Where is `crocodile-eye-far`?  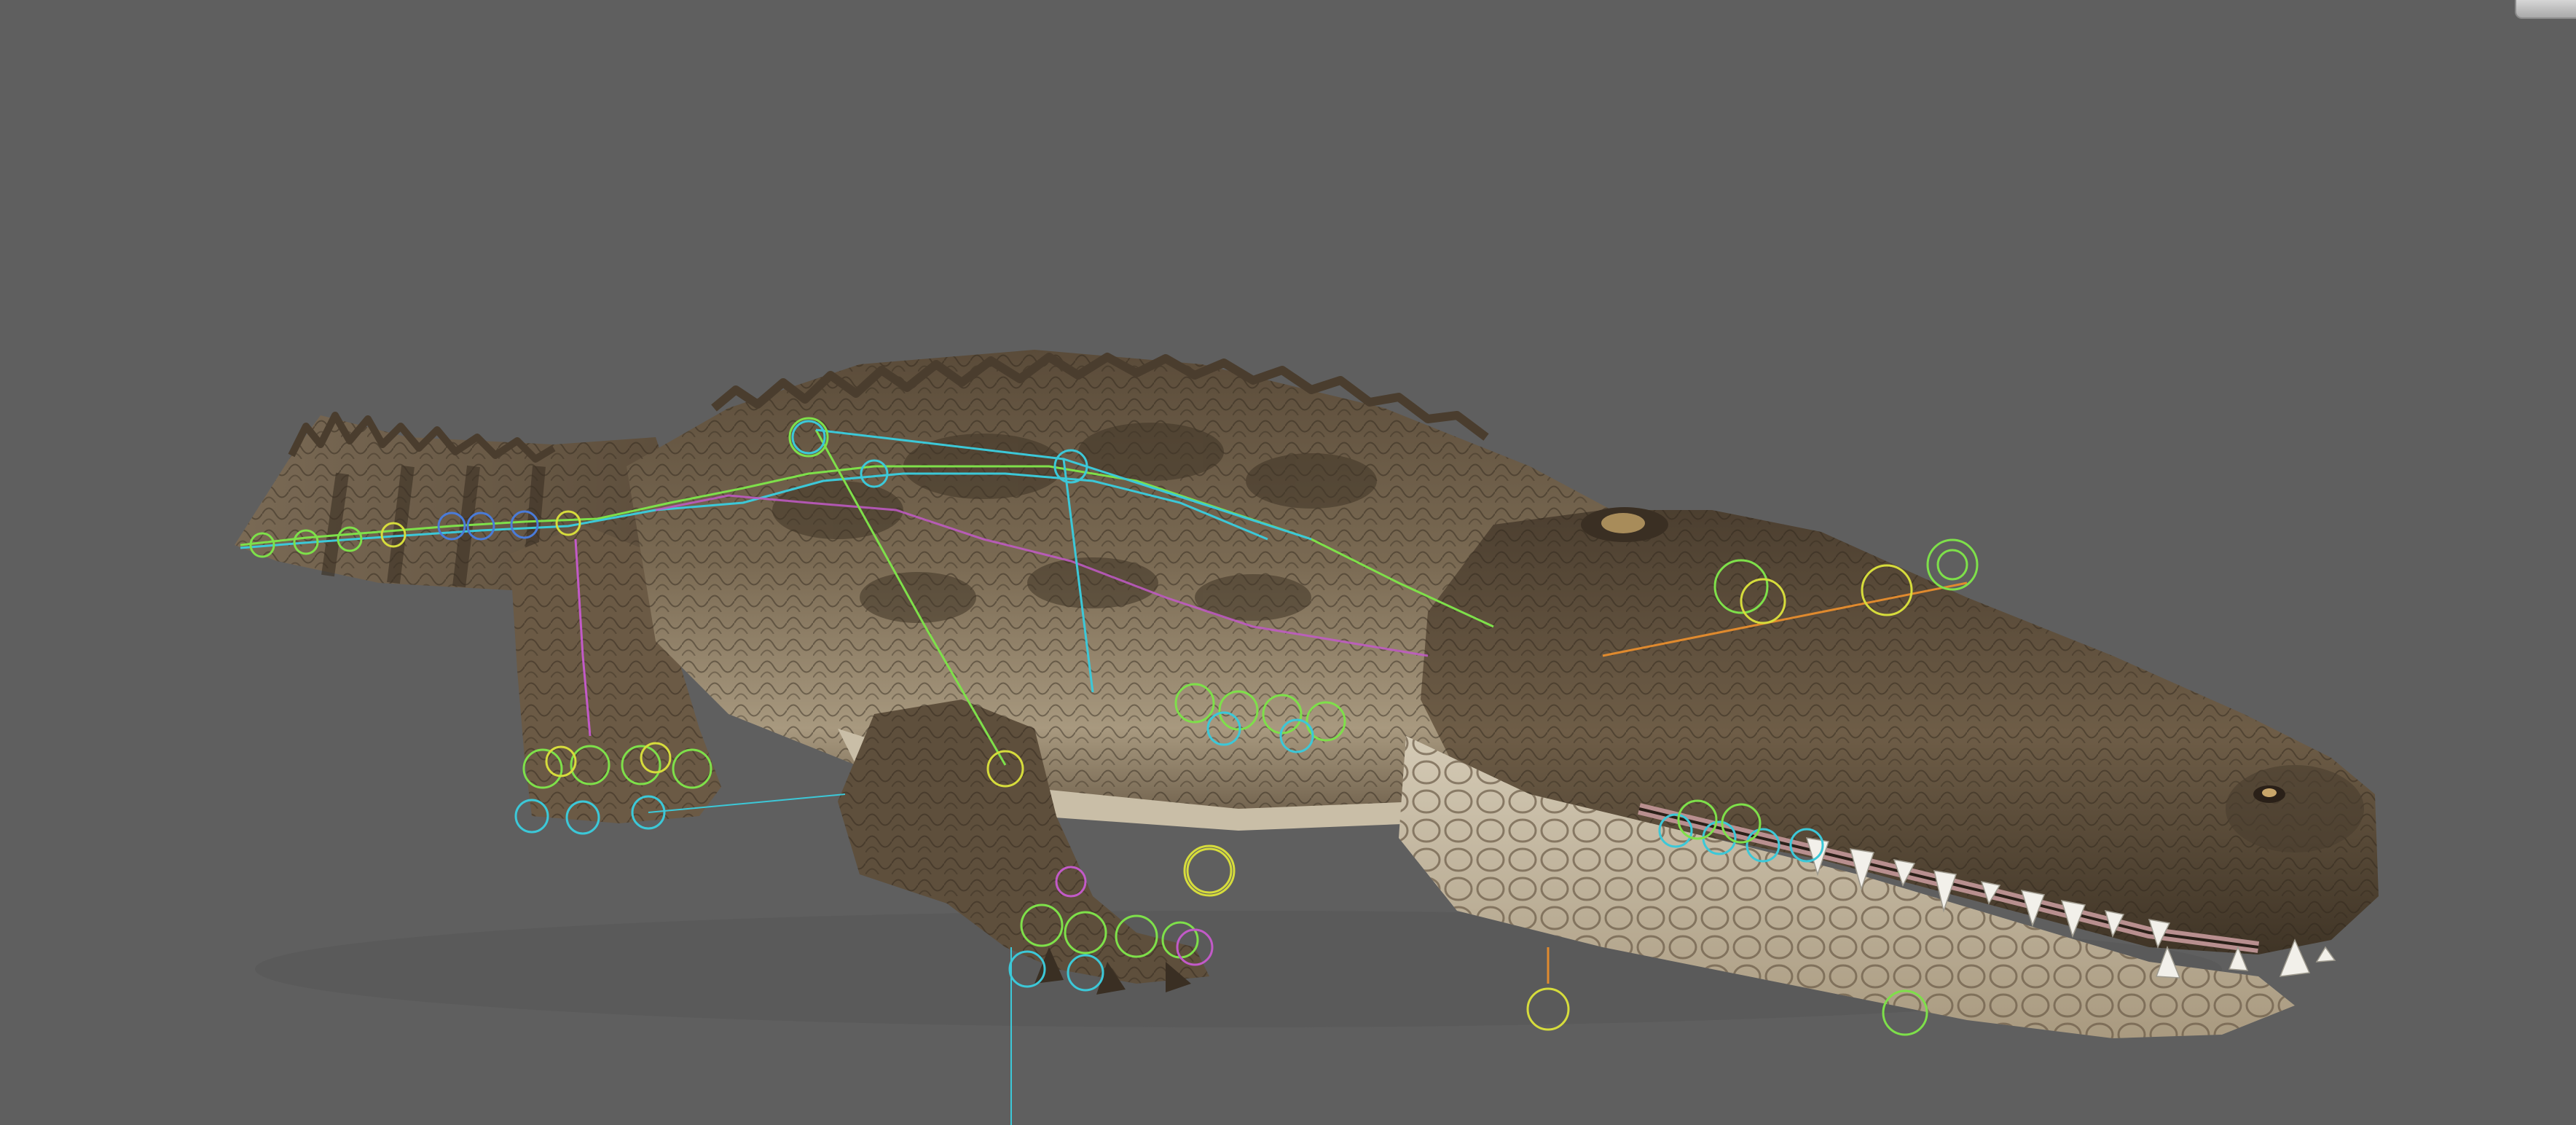
crocodile-eye-far is located at coordinates (2269, 794).